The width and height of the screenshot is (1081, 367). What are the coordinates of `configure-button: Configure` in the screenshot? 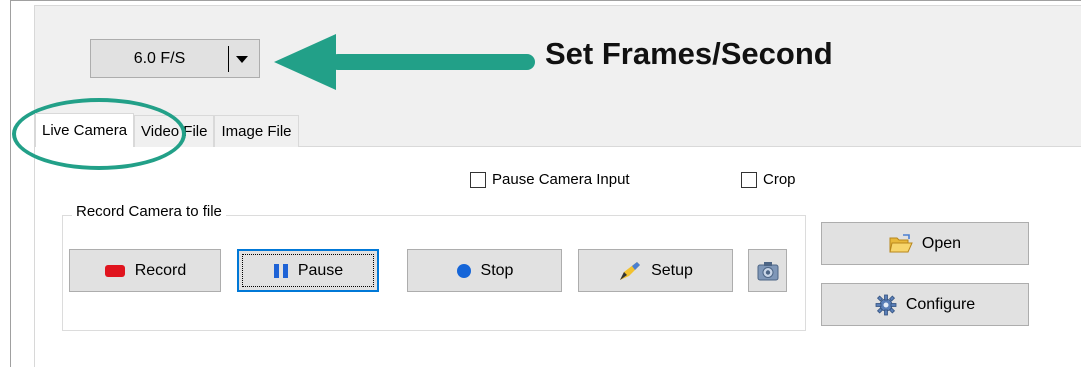 It's located at (925, 304).